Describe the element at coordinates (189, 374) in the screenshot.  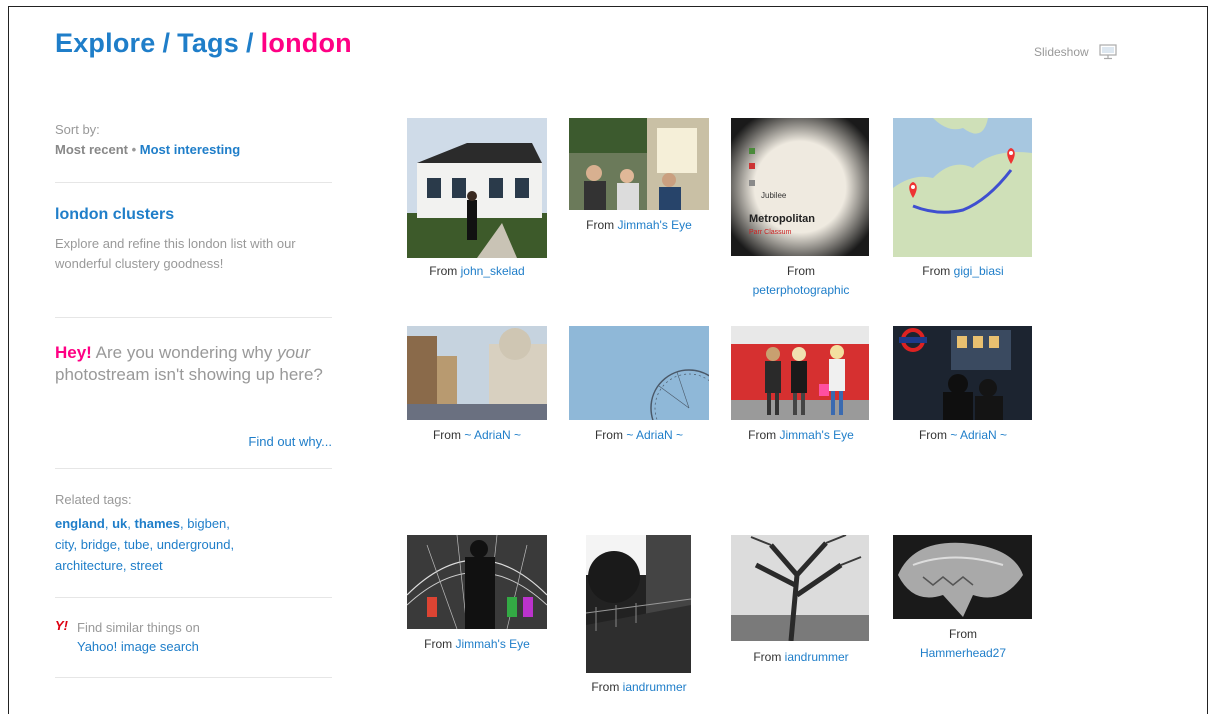
I see `notice-text-2: photostream isn't showing up here?` at that location.